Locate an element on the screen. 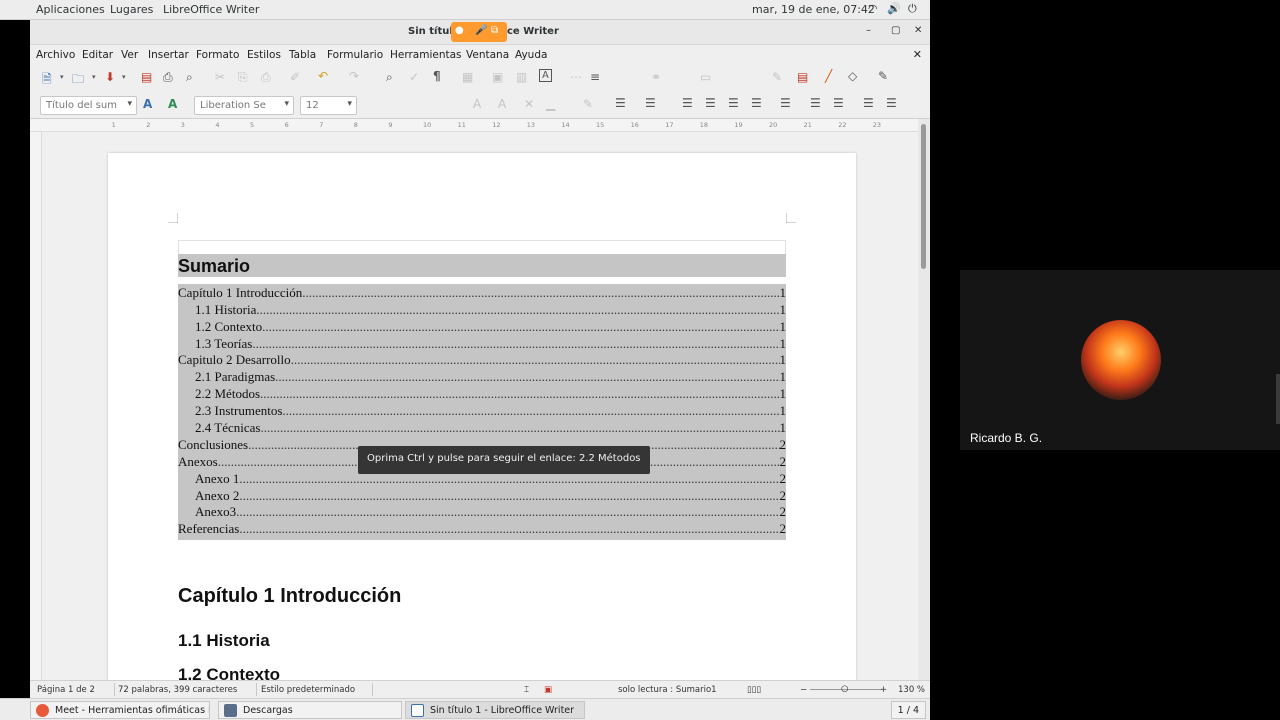  line-icon: ╱ is located at coordinates (828, 76).